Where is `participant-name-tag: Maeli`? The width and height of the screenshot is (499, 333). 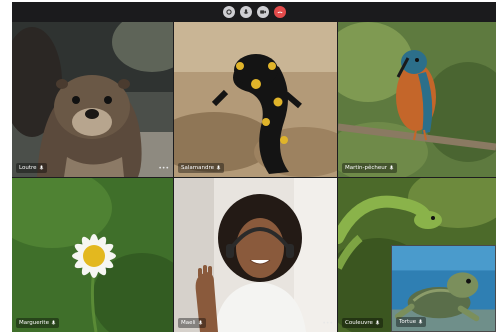 participant-name-tag: Maeli is located at coordinates (192, 323).